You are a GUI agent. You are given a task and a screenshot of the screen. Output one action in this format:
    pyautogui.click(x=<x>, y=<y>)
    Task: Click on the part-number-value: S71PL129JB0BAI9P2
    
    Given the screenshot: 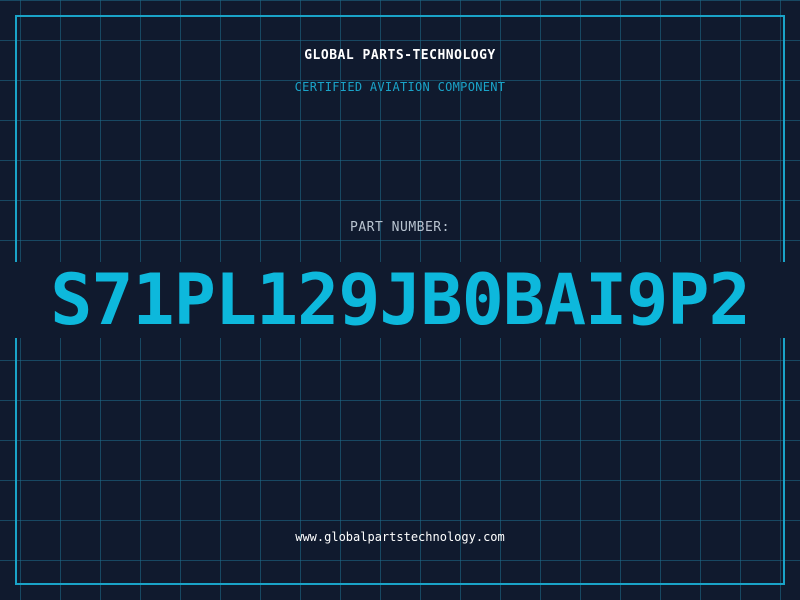 What is the action you would take?
    pyautogui.click(x=400, y=300)
    